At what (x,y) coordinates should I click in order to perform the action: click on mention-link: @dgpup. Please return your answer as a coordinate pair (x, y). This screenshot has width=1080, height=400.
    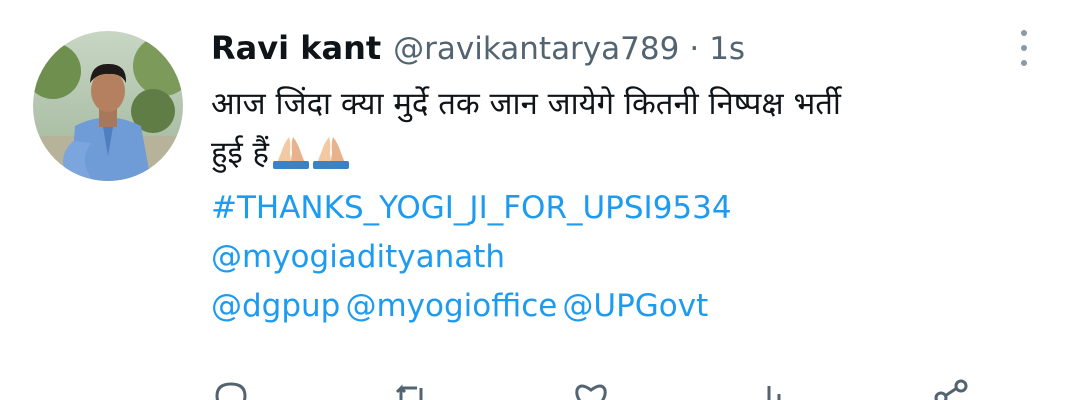
    Looking at the image, I should click on (275, 306).